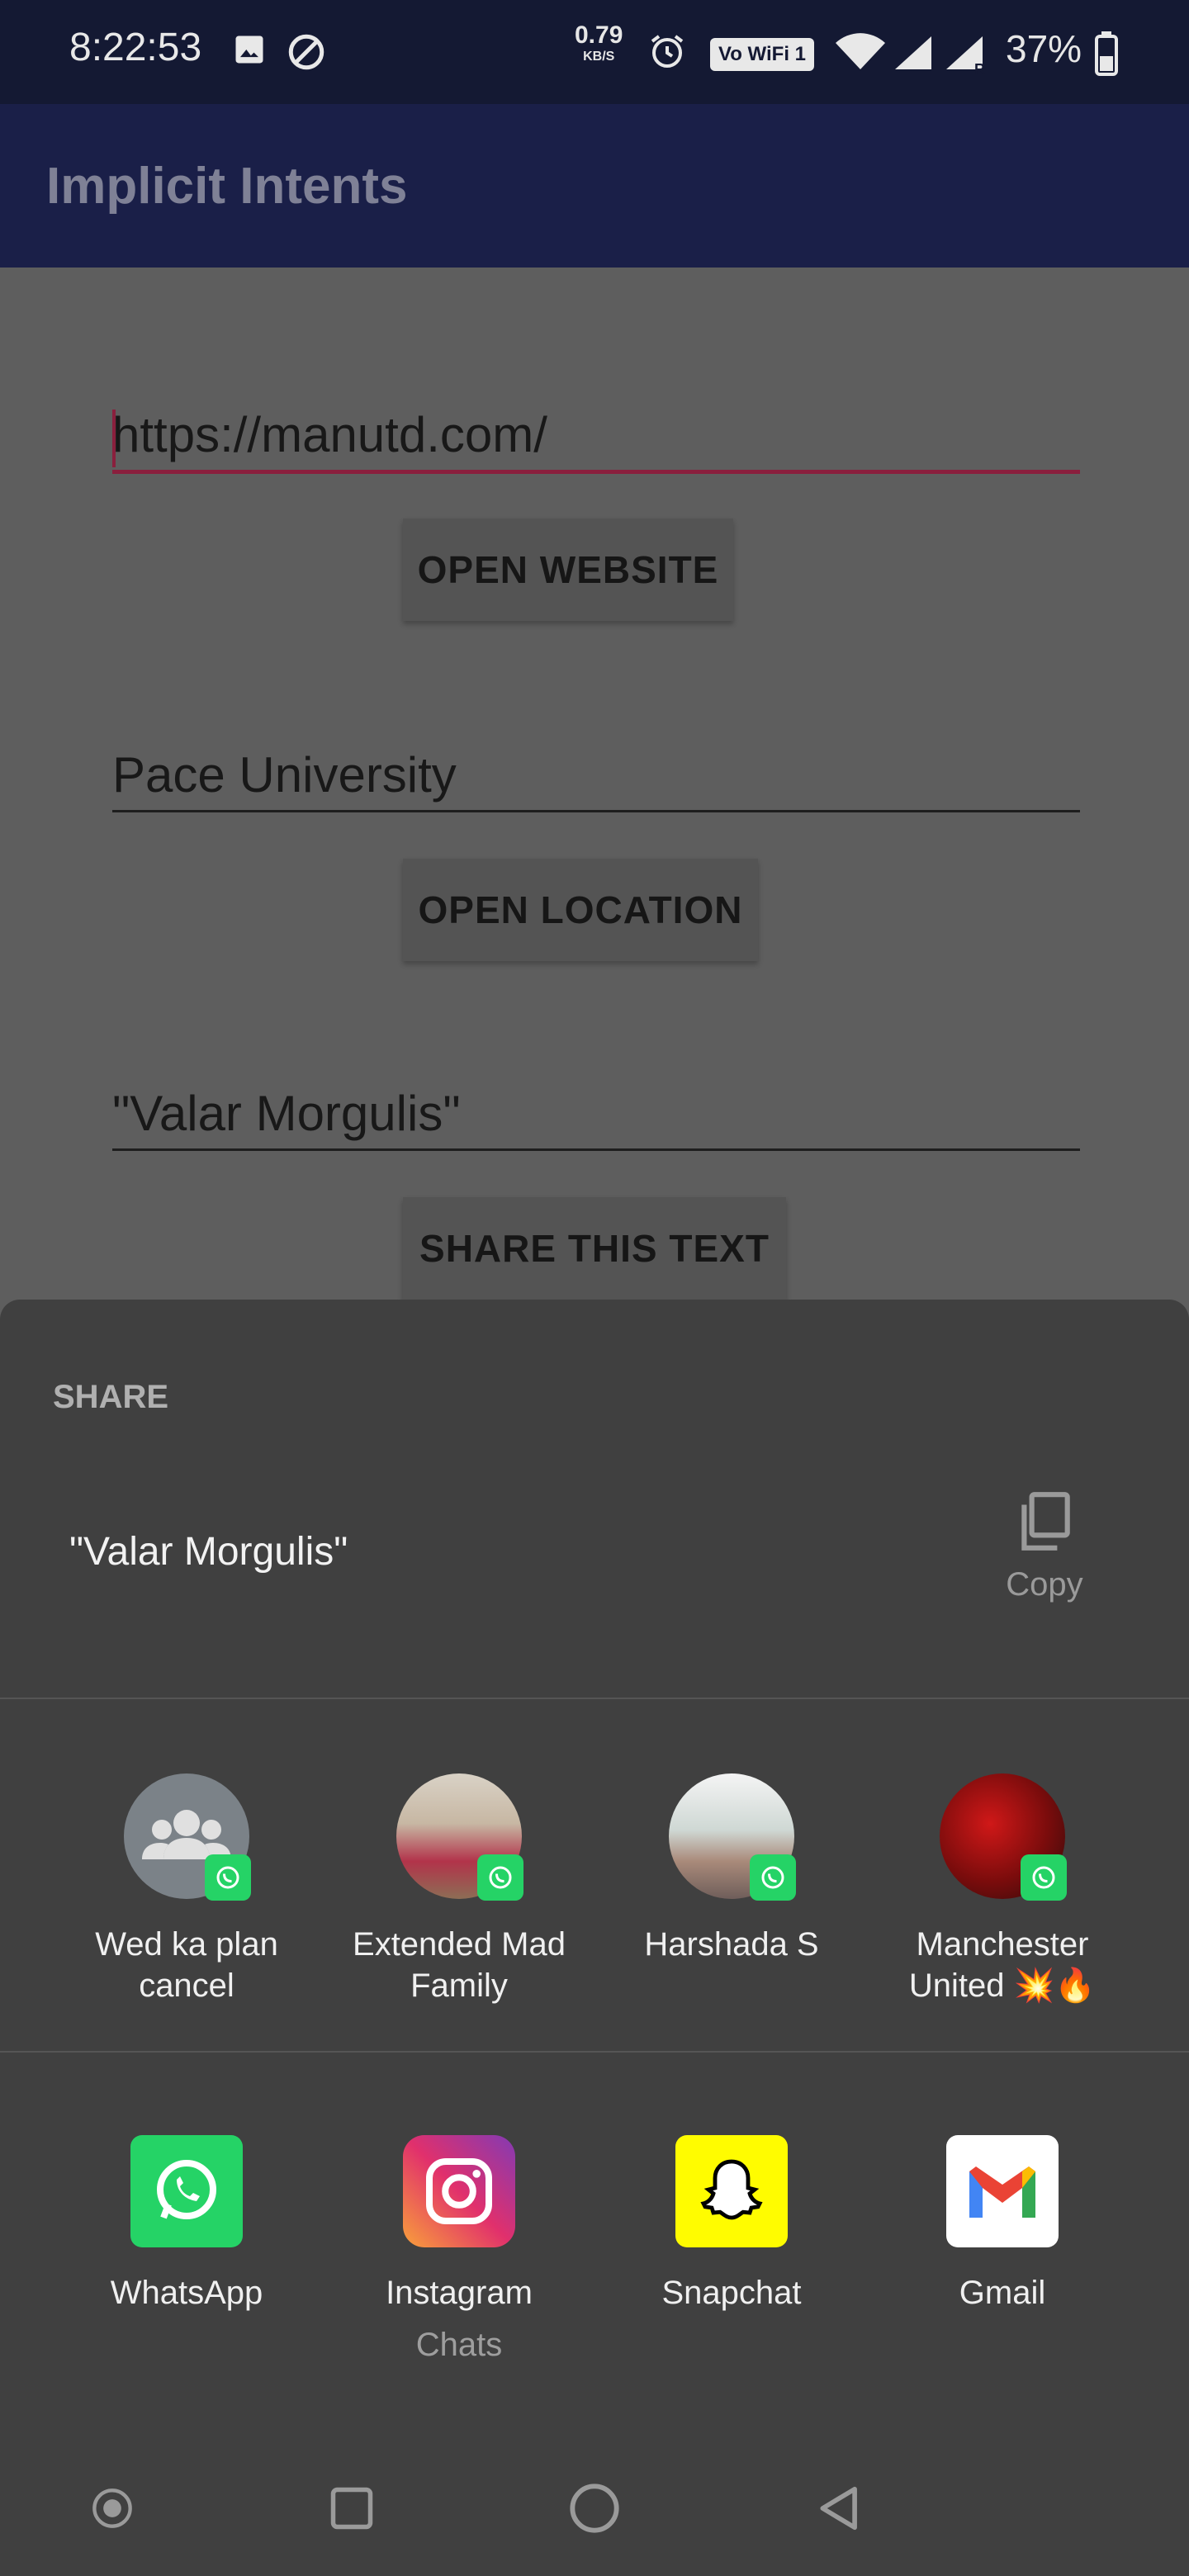  What do you see at coordinates (114, 438) in the screenshot?
I see `text-caret` at bounding box center [114, 438].